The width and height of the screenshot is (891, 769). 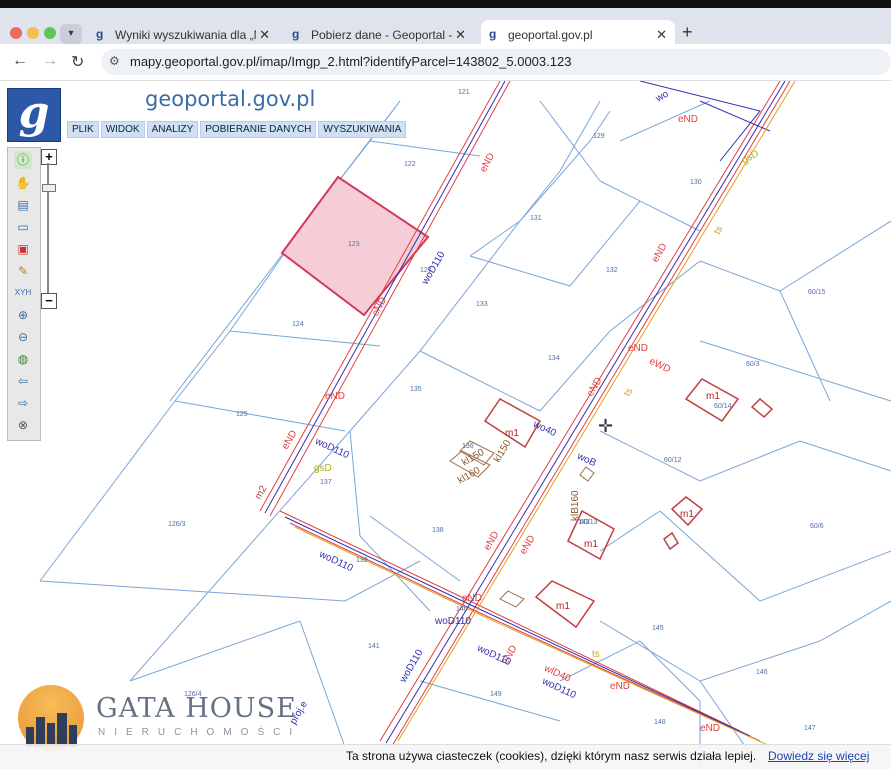 What do you see at coordinates (177, 524) in the screenshot?
I see `parcel-label-126-3: 126/3` at bounding box center [177, 524].